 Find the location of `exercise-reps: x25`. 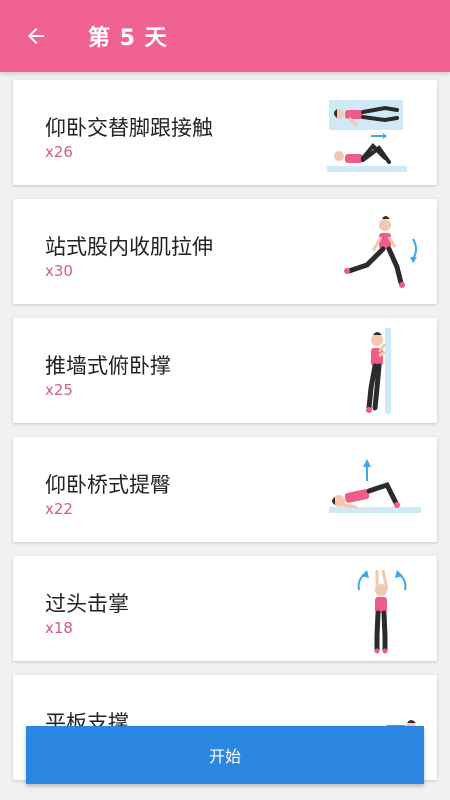

exercise-reps: x25 is located at coordinates (59, 390).